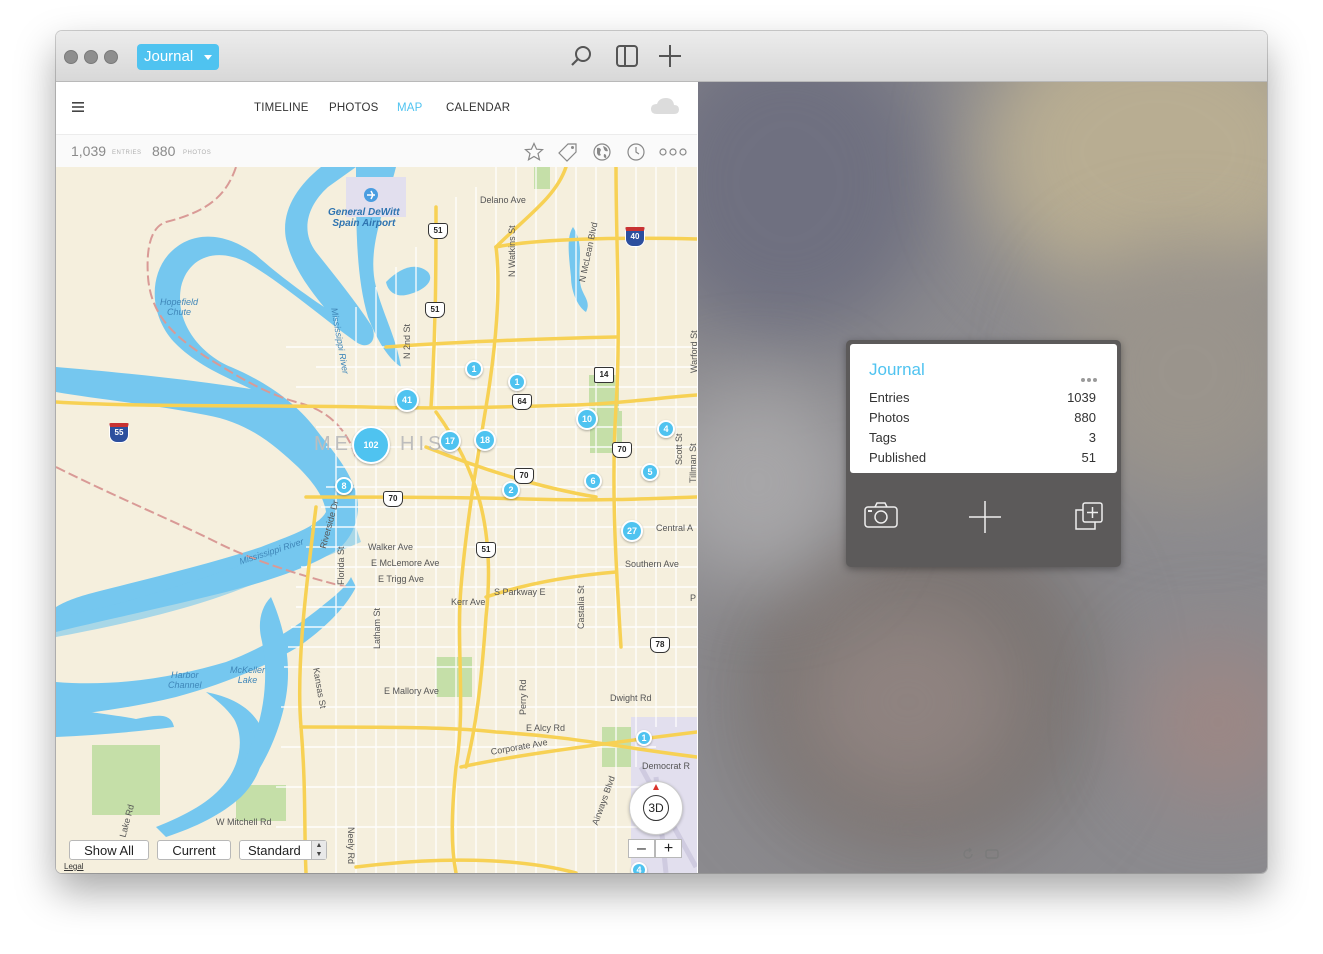 This screenshot has width=1323, height=954. What do you see at coordinates (468, 602) in the screenshot?
I see `map-street-label: Kerr Ave` at bounding box center [468, 602].